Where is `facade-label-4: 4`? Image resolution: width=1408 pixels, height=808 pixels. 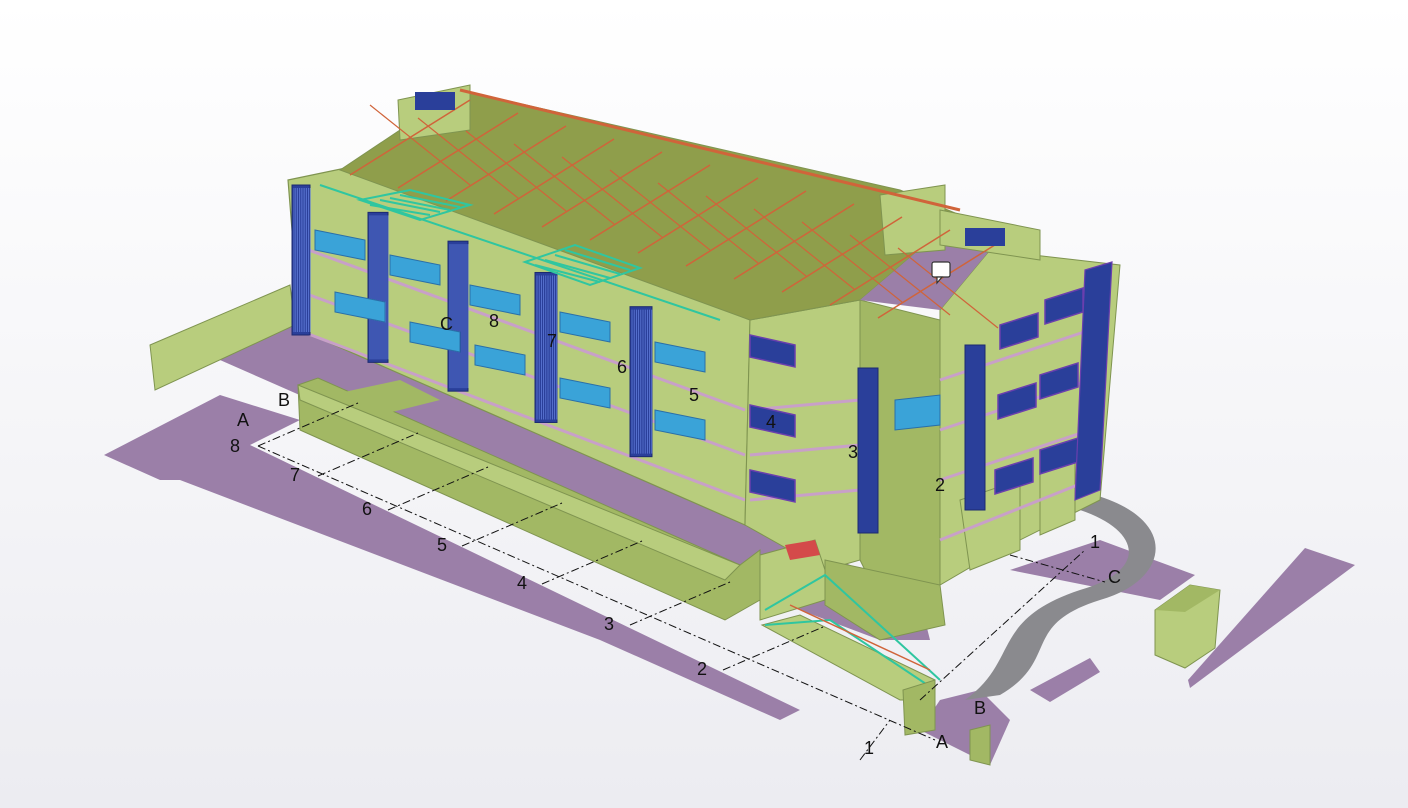 facade-label-4: 4 is located at coordinates (771, 422).